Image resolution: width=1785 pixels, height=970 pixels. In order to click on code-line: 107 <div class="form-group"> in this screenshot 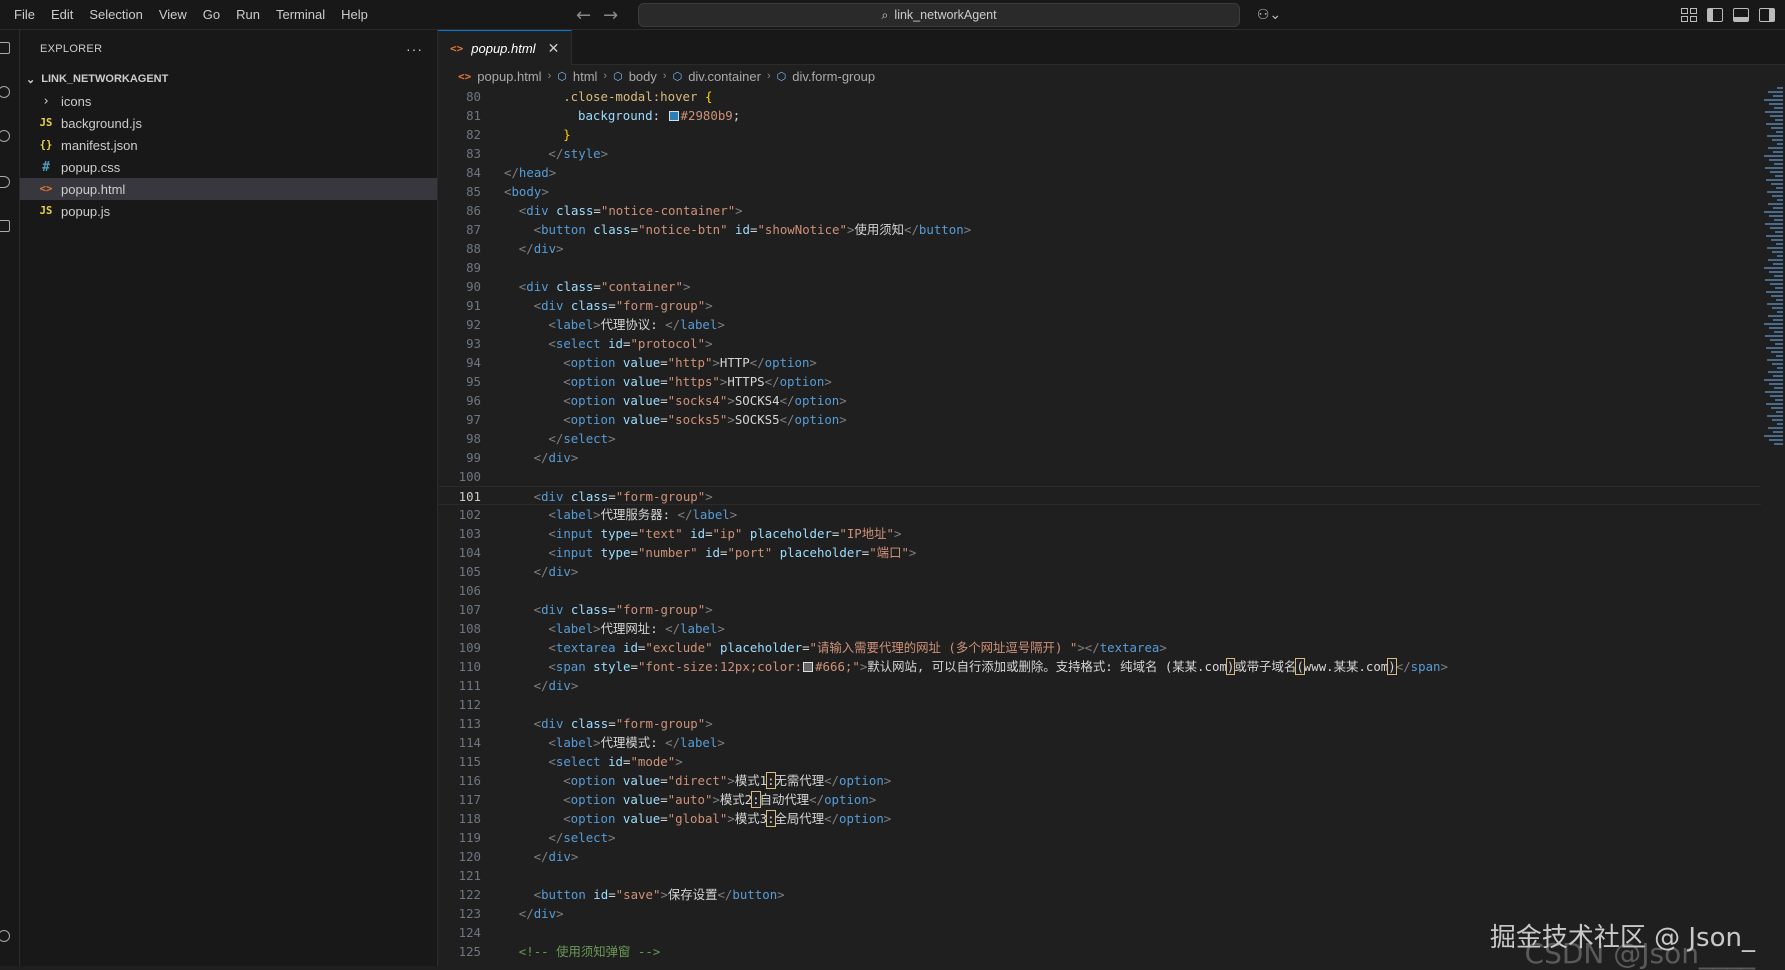, I will do `click(1099, 609)`.